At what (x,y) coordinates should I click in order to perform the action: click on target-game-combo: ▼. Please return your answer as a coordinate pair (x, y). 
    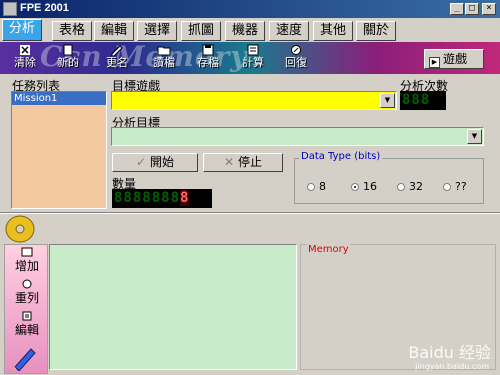
    Looking at the image, I should click on (254, 100).